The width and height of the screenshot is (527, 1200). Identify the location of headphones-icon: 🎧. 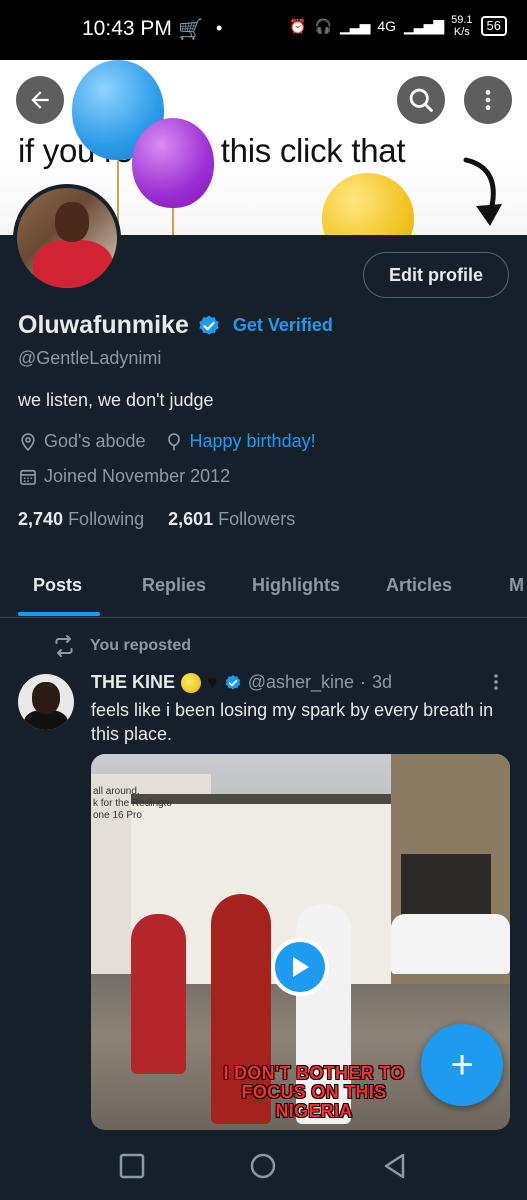
(323, 25).